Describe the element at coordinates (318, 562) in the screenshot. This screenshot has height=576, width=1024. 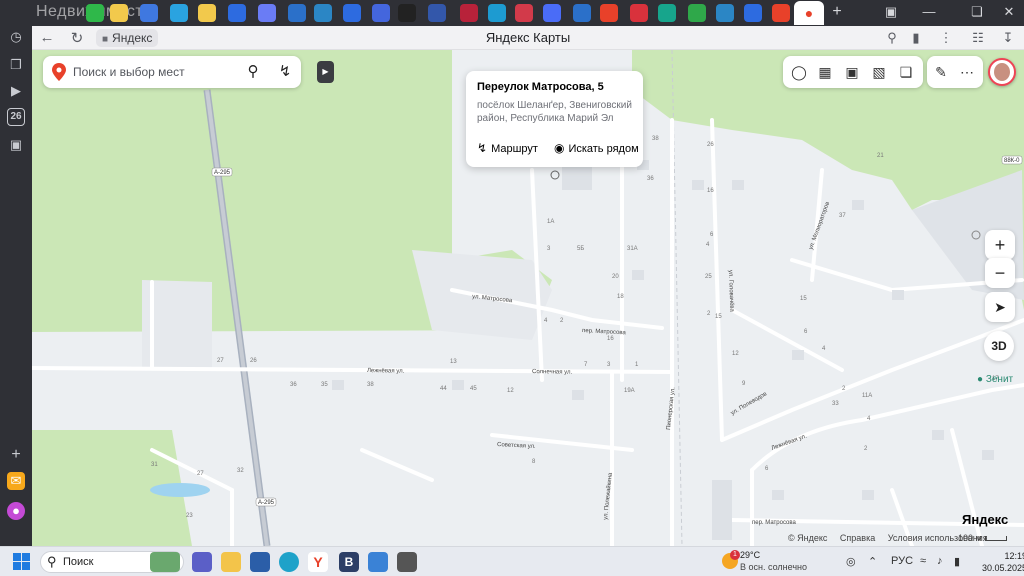
I see `yandex-browser-icon: Y` at that location.